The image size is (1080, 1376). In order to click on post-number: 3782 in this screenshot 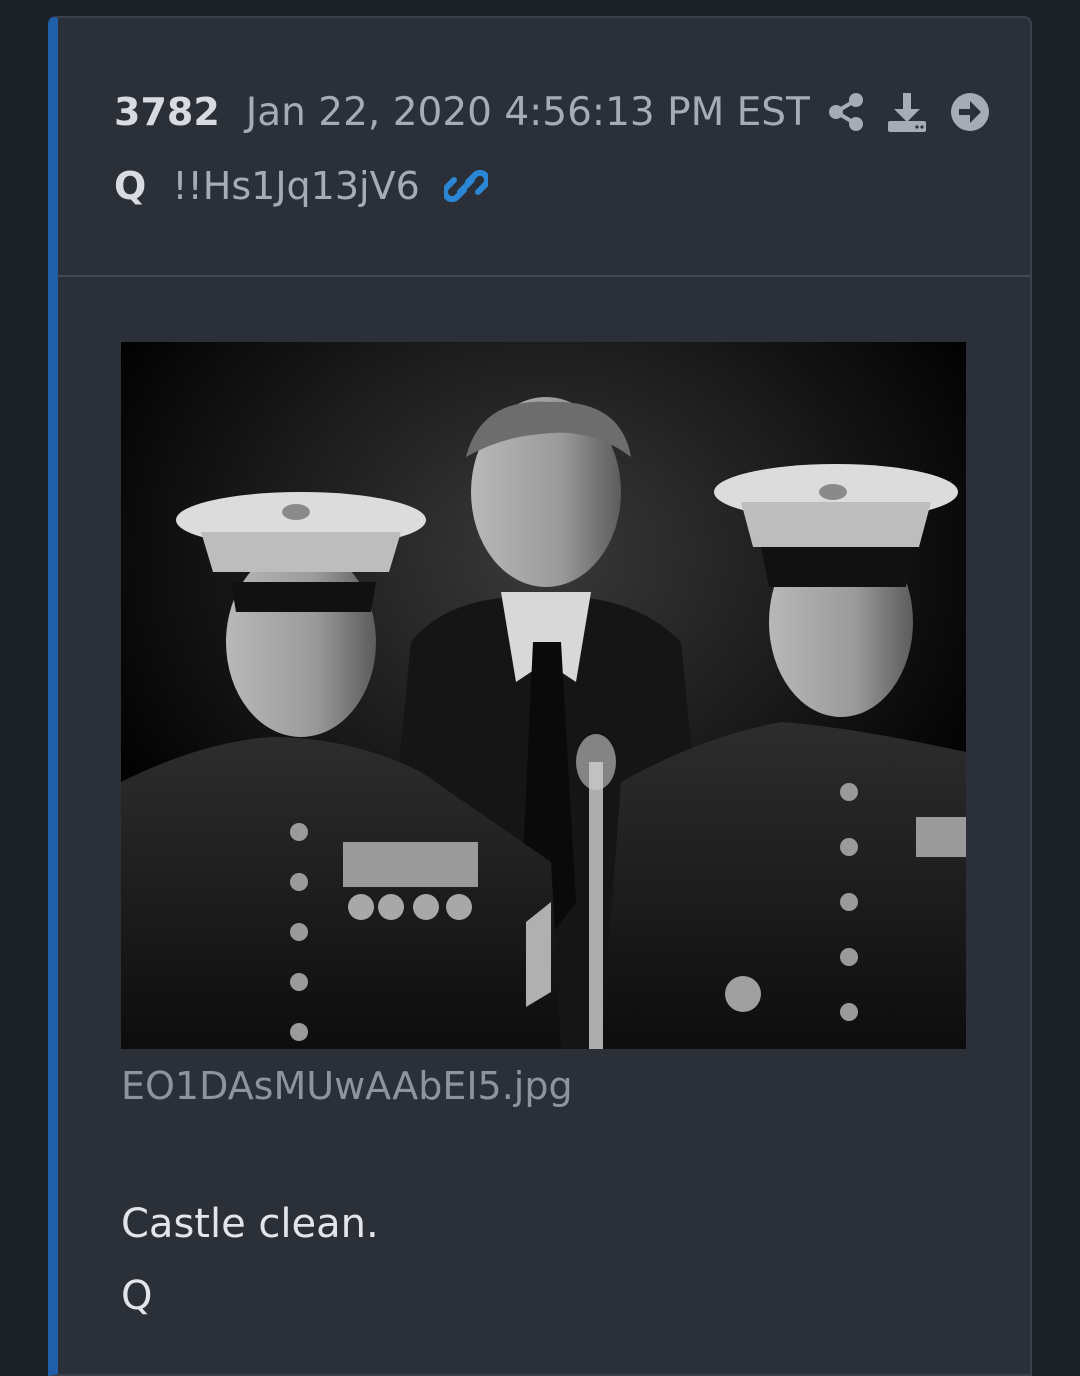, I will do `click(167, 112)`.